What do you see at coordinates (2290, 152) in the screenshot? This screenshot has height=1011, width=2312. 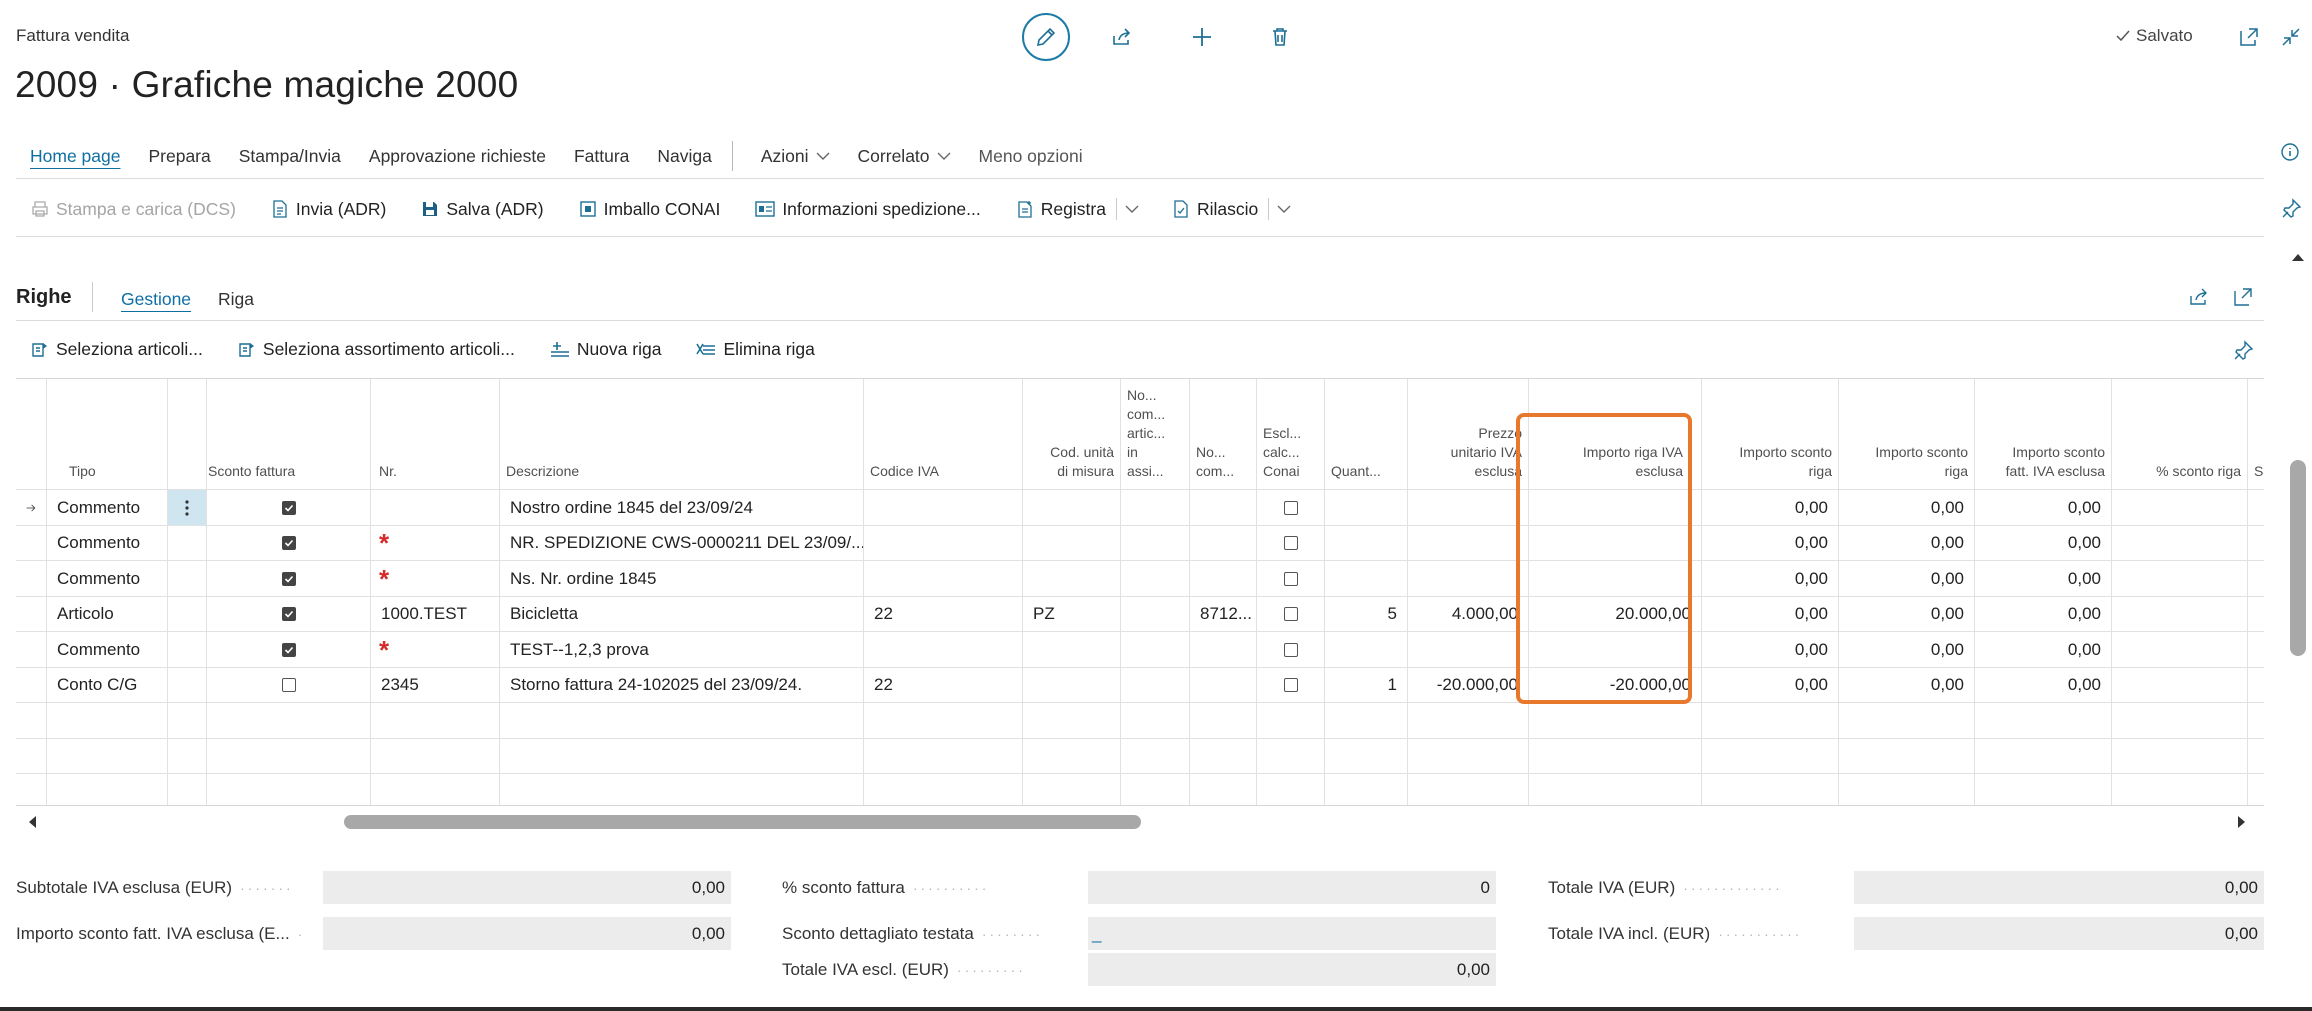 I see `info-button` at bounding box center [2290, 152].